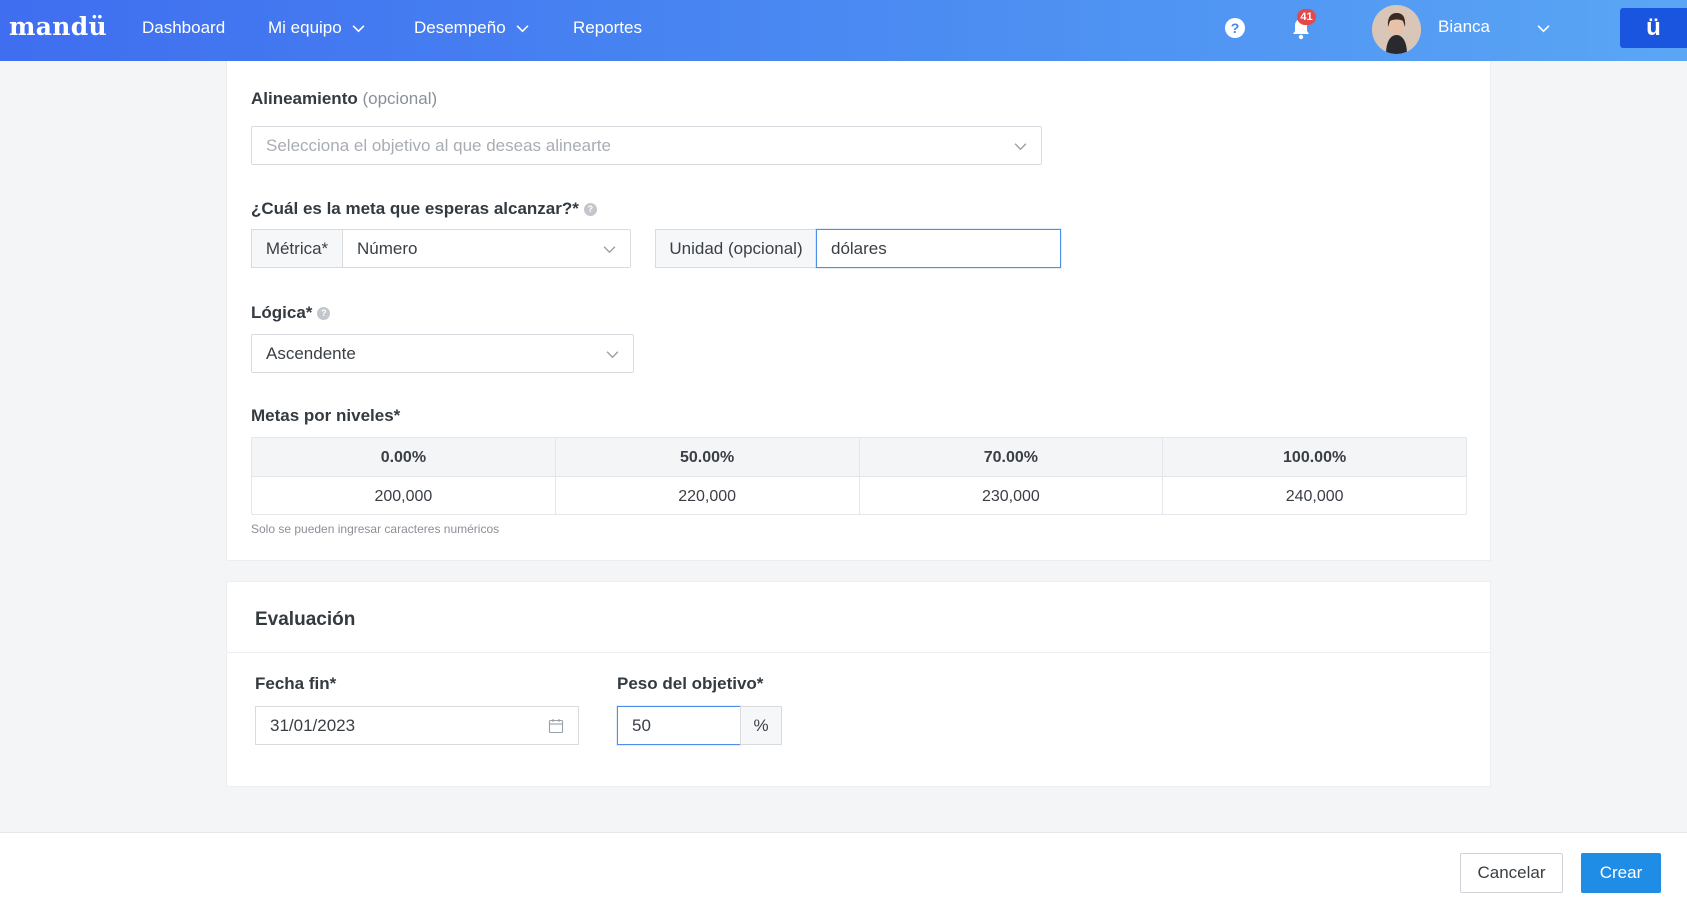 The image size is (1687, 900). What do you see at coordinates (417, 725) in the screenshot?
I see `fecha-fin-input: 31/01/2023` at bounding box center [417, 725].